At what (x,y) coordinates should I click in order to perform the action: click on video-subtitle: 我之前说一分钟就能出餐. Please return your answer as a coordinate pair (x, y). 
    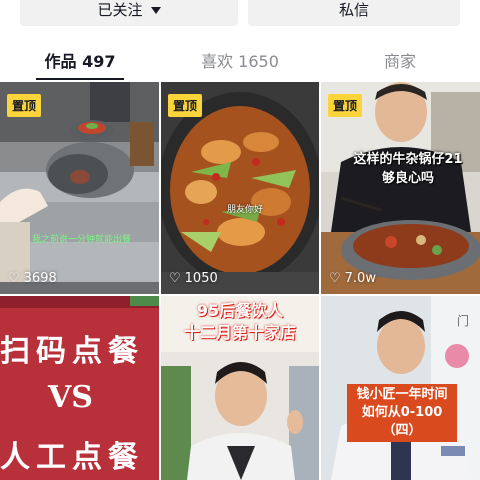
    Looking at the image, I should click on (82, 240).